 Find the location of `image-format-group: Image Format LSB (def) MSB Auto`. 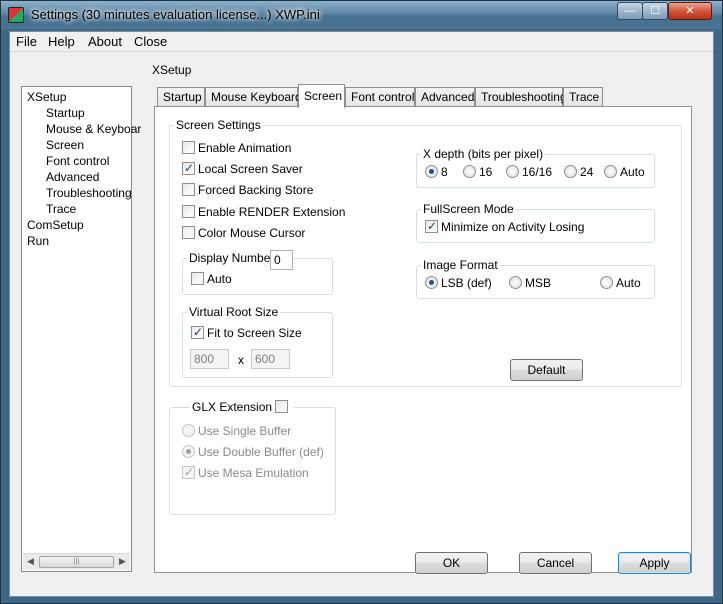

image-format-group: Image Format LSB (def) MSB Auto is located at coordinates (535, 278).